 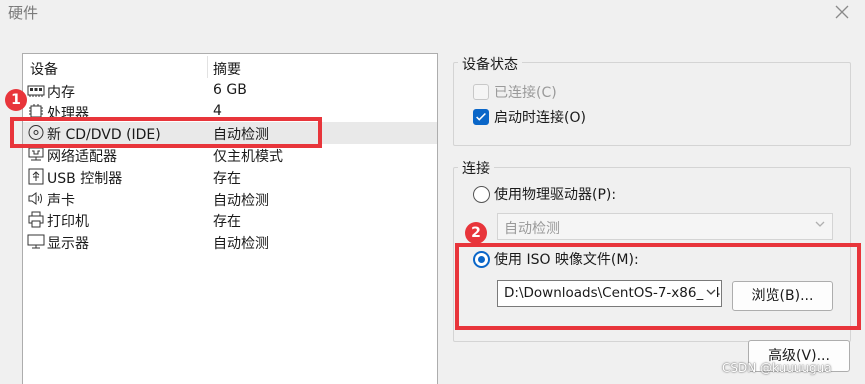 What do you see at coordinates (68, 244) in the screenshot?
I see `device-name: 显示器` at bounding box center [68, 244].